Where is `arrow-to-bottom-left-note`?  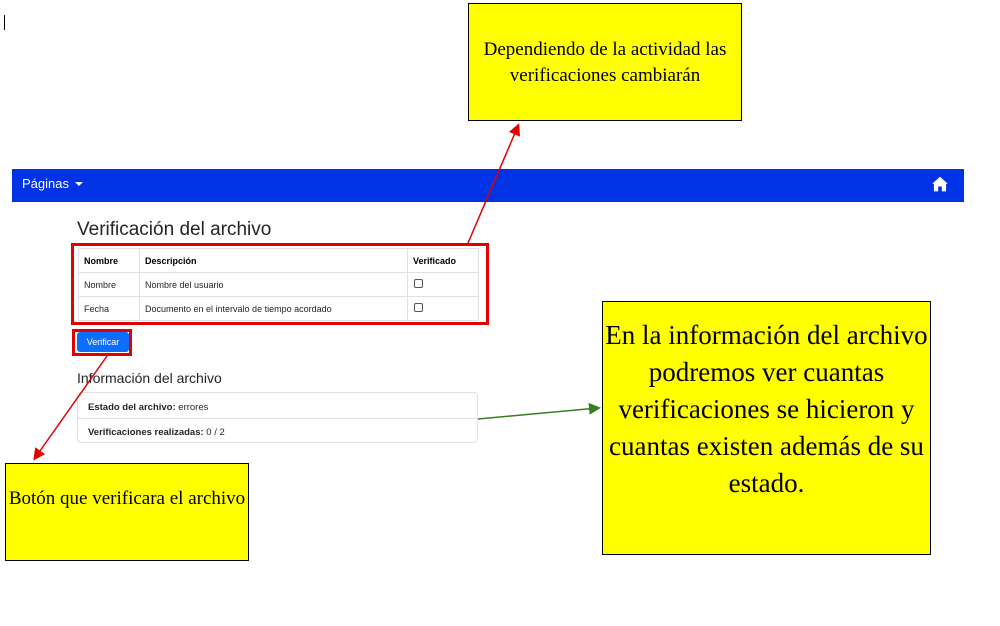
arrow-to-bottom-left-note is located at coordinates (70, 408).